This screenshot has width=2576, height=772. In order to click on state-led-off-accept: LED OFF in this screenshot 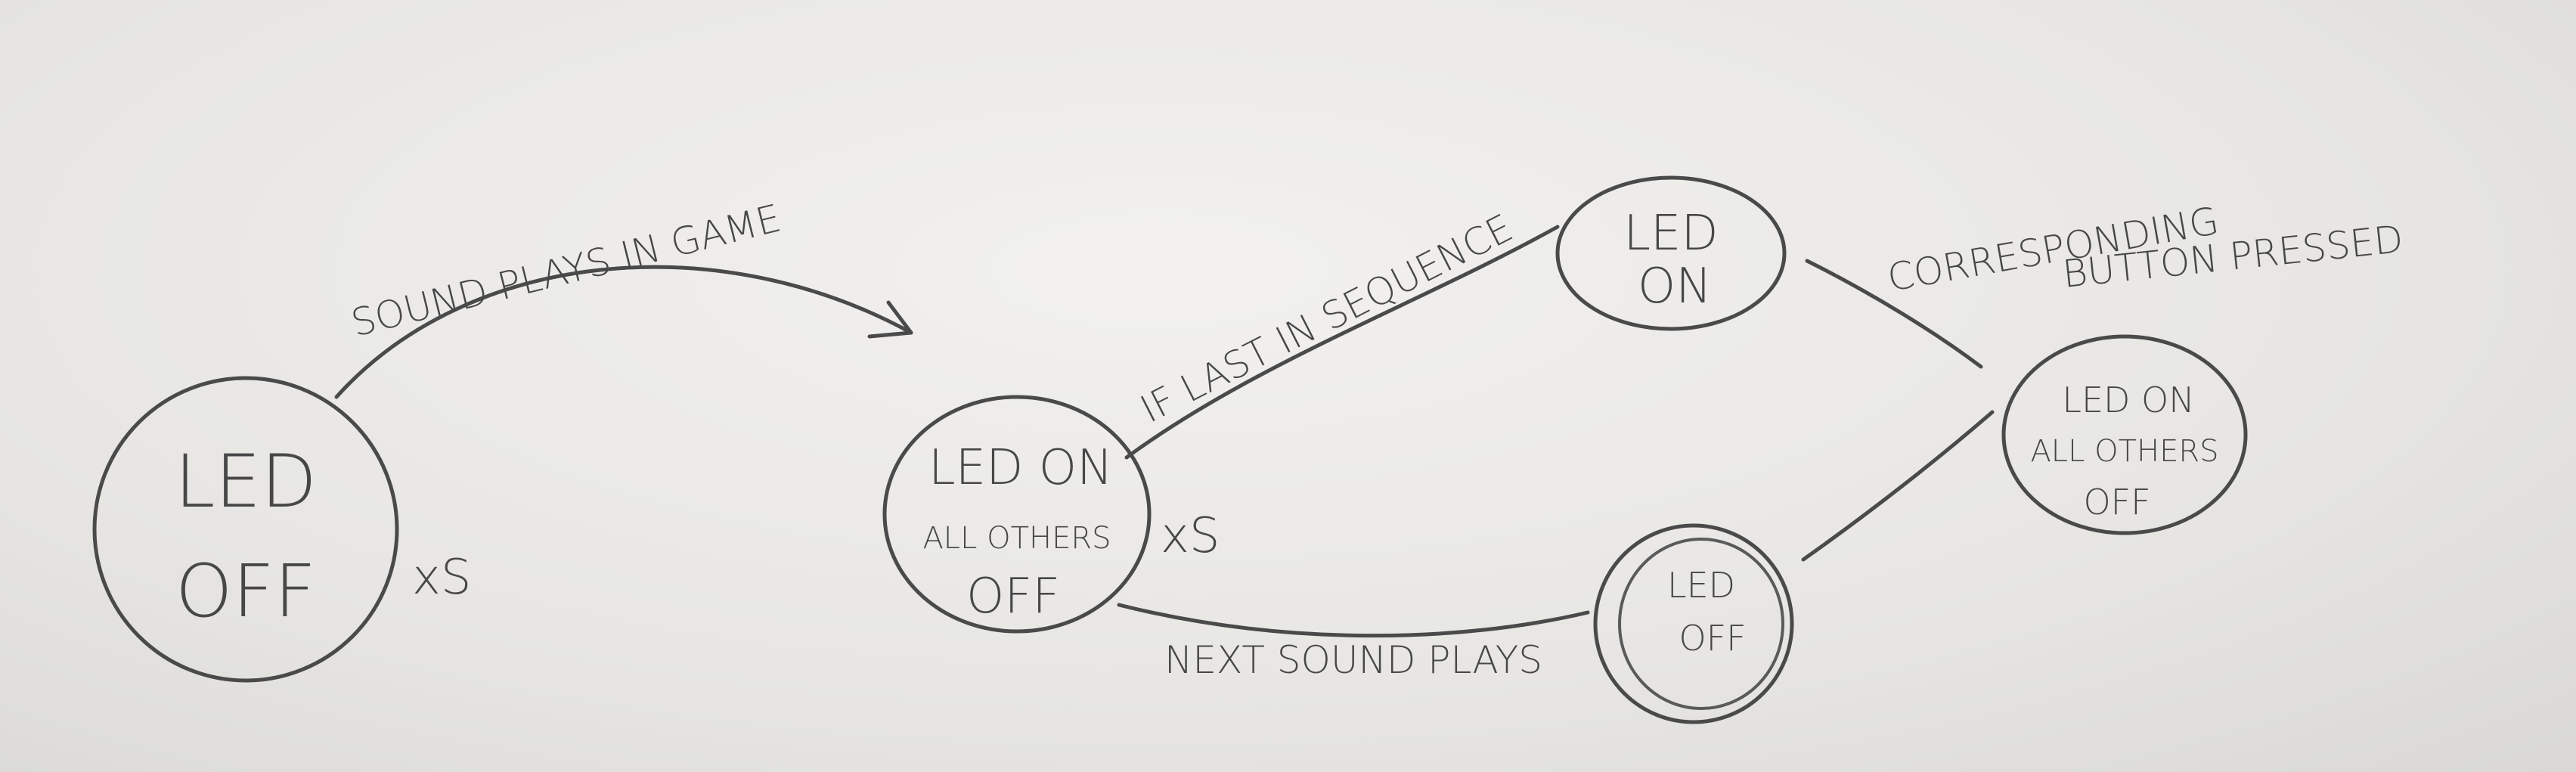, I will do `click(1693, 624)`.